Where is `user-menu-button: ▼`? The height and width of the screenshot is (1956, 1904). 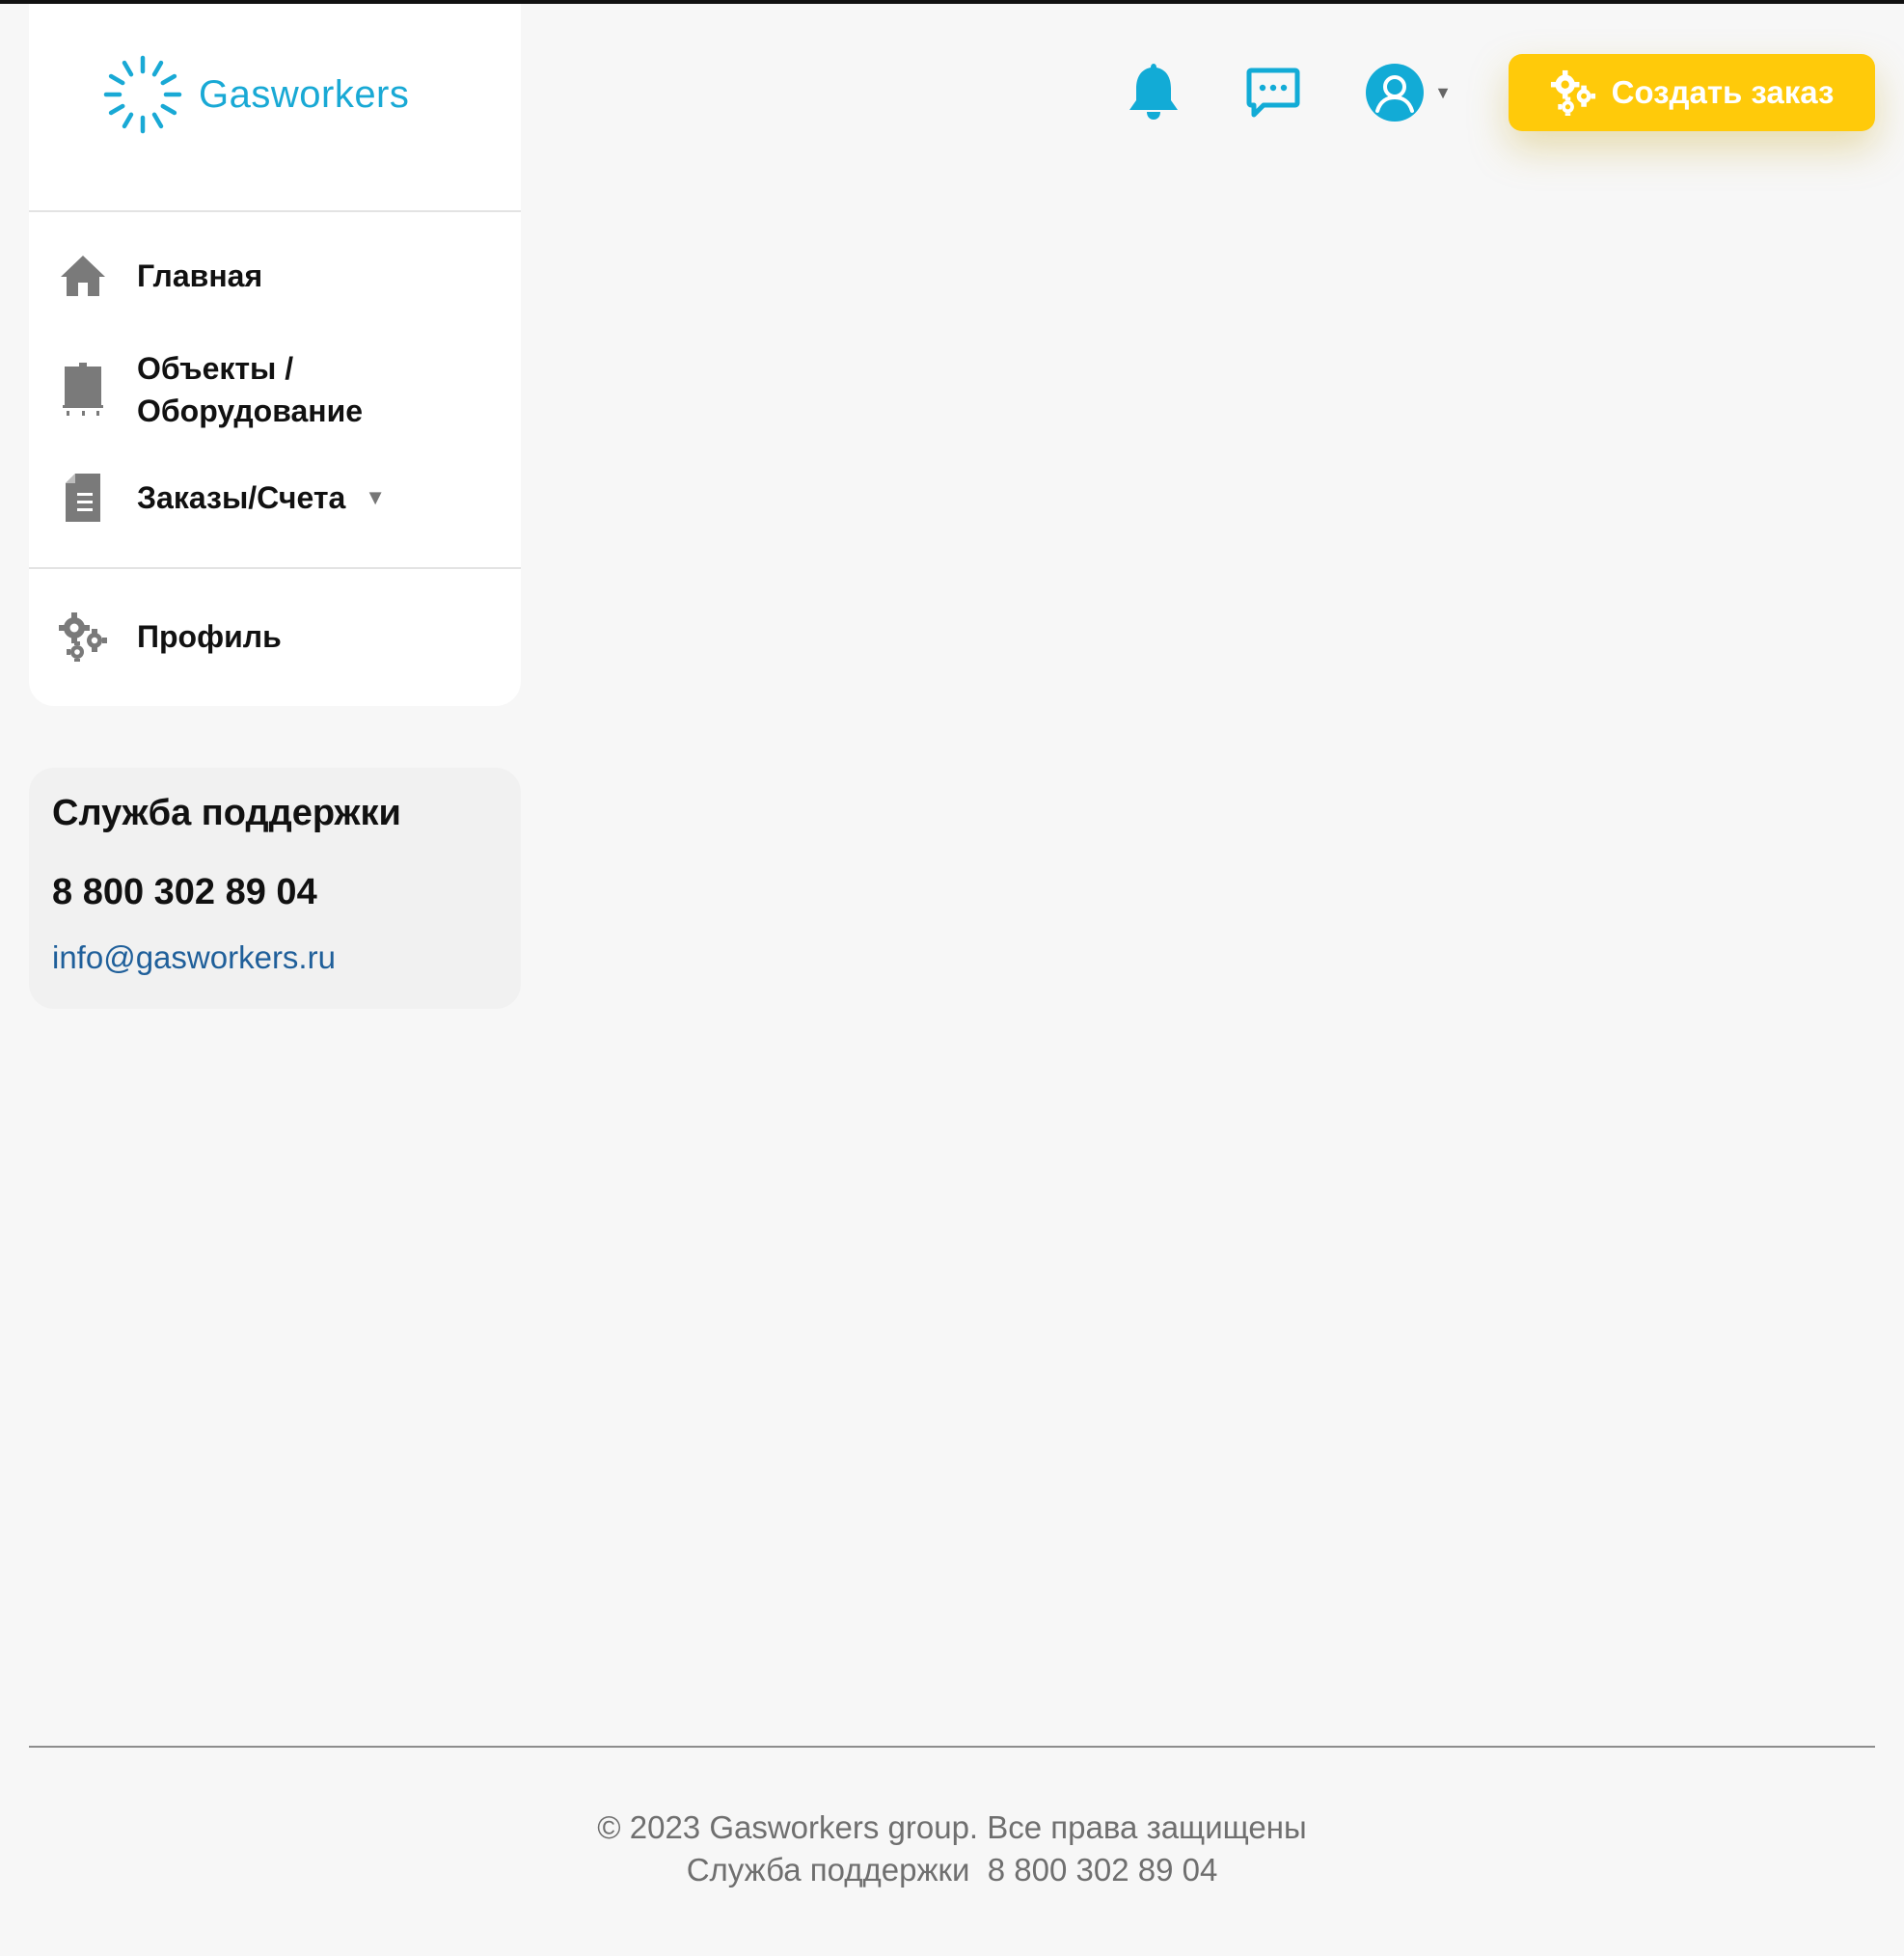
user-menu-button: ▼ is located at coordinates (1408, 92).